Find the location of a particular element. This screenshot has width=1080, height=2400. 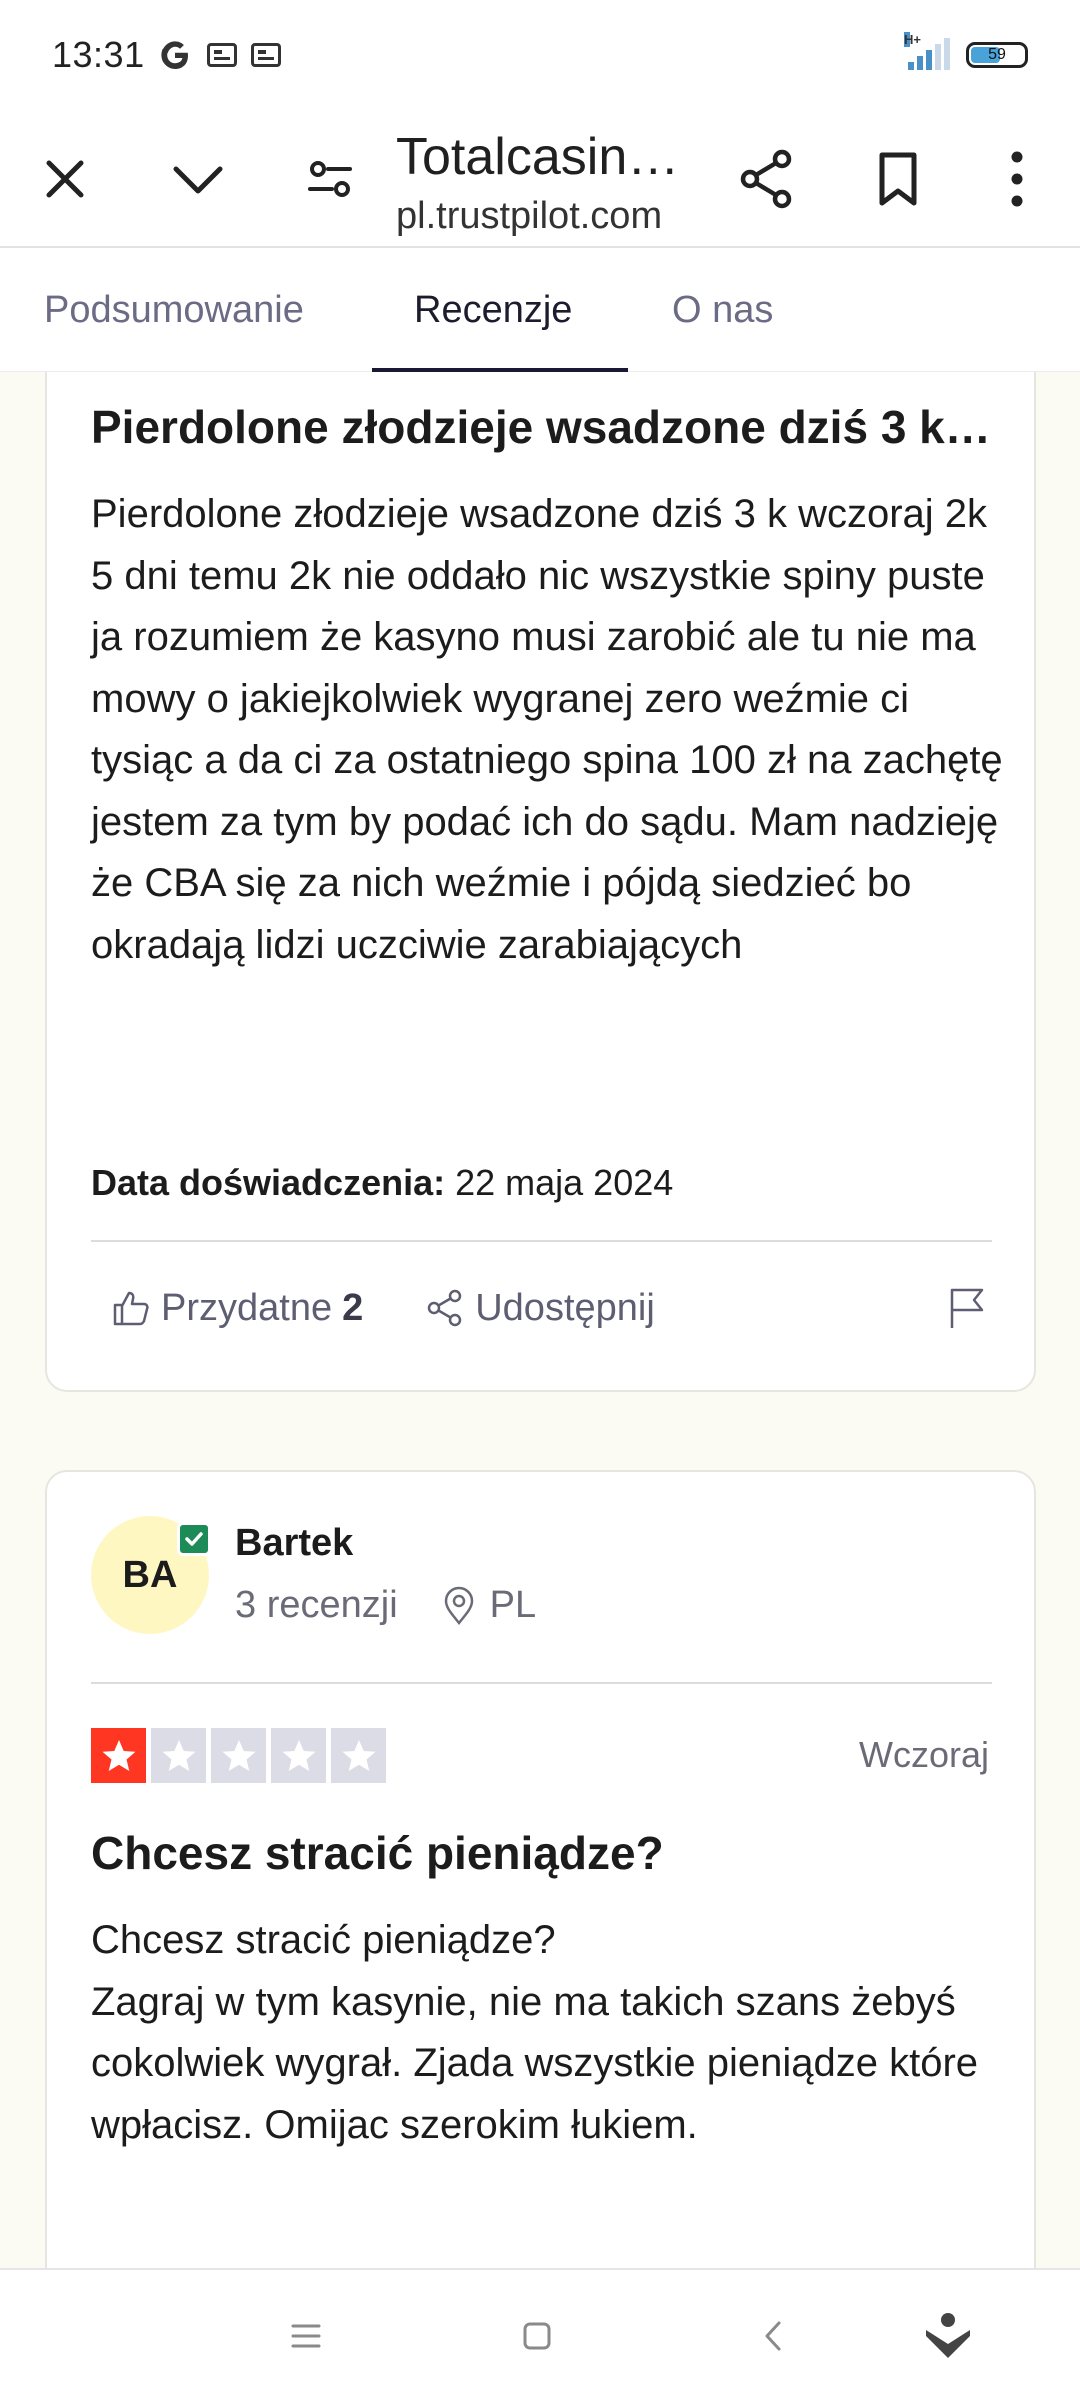

close-button is located at coordinates (65, 179).